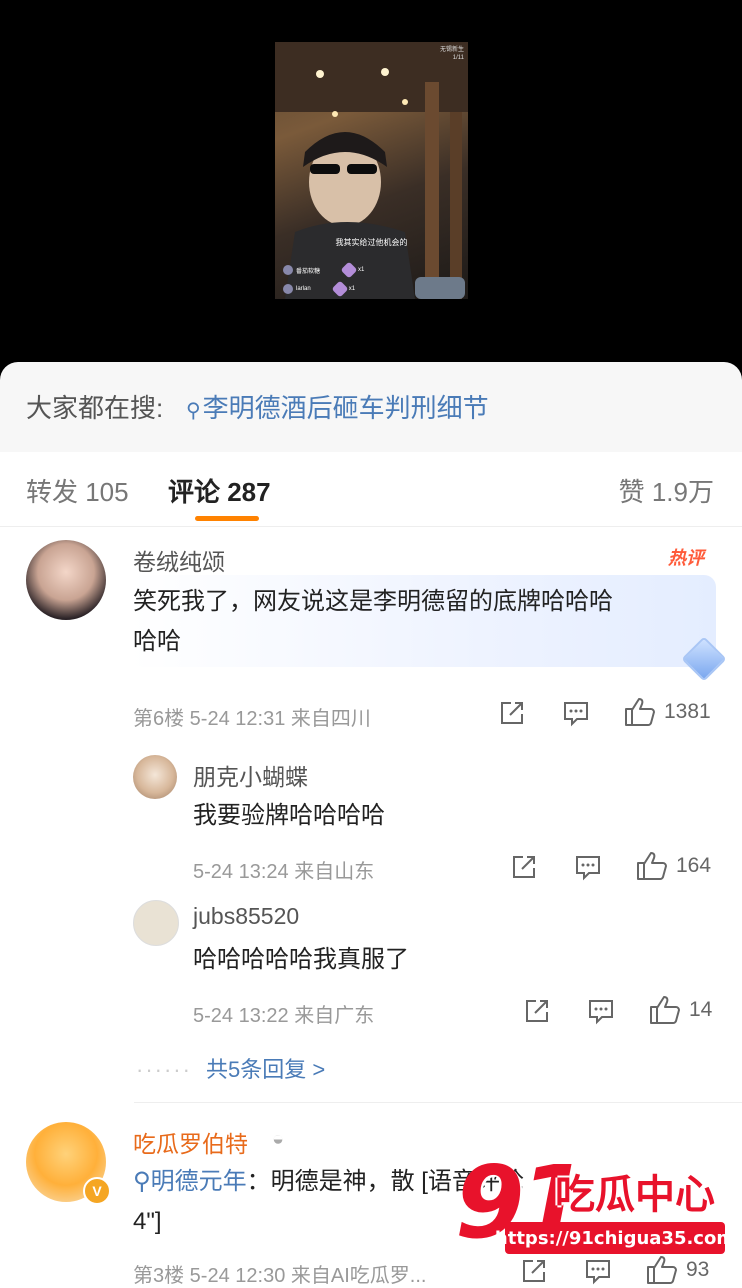 The width and height of the screenshot is (742, 1288). What do you see at coordinates (164, 1069) in the screenshot?
I see `more-replies-dots: ······` at bounding box center [164, 1069].